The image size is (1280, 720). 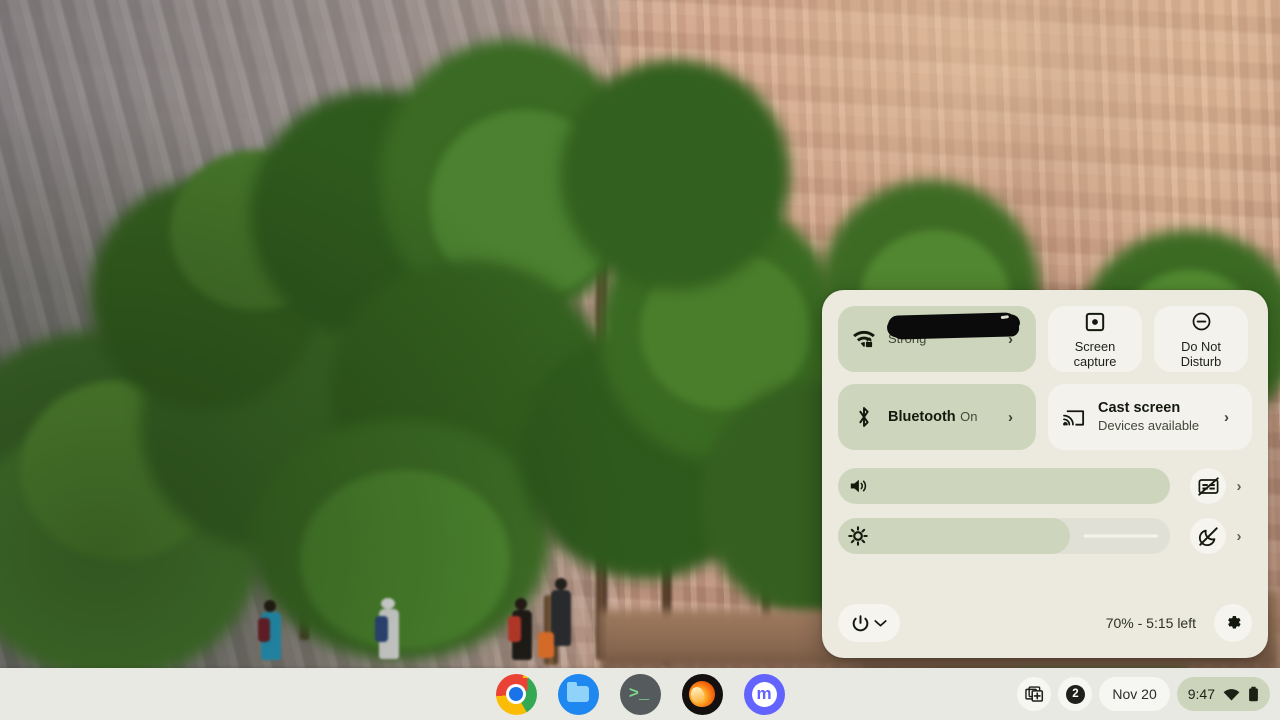 I want to click on bluetooth-title: Bluetooth, so click(x=922, y=417).